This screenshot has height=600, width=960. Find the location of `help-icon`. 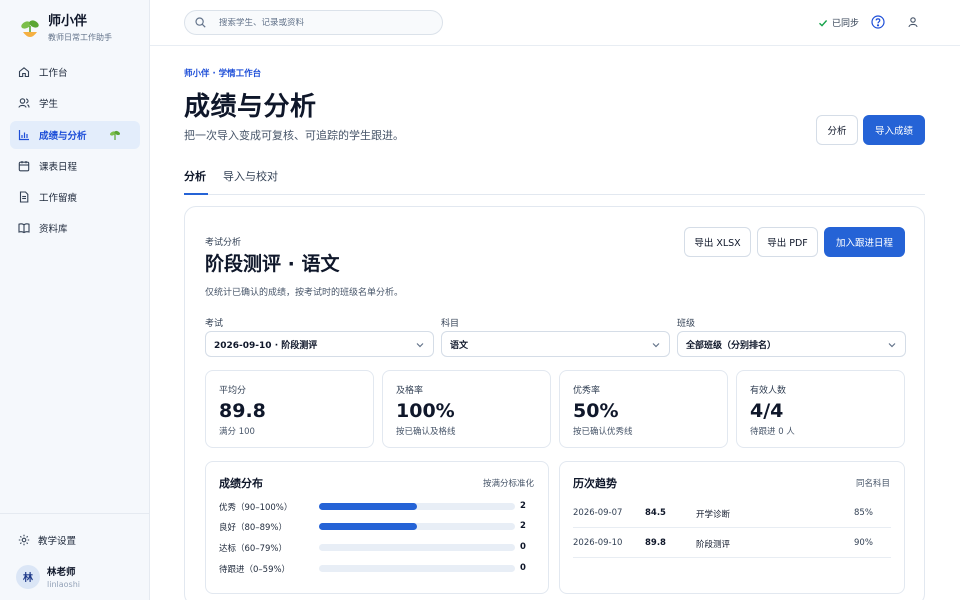

help-icon is located at coordinates (878, 22).